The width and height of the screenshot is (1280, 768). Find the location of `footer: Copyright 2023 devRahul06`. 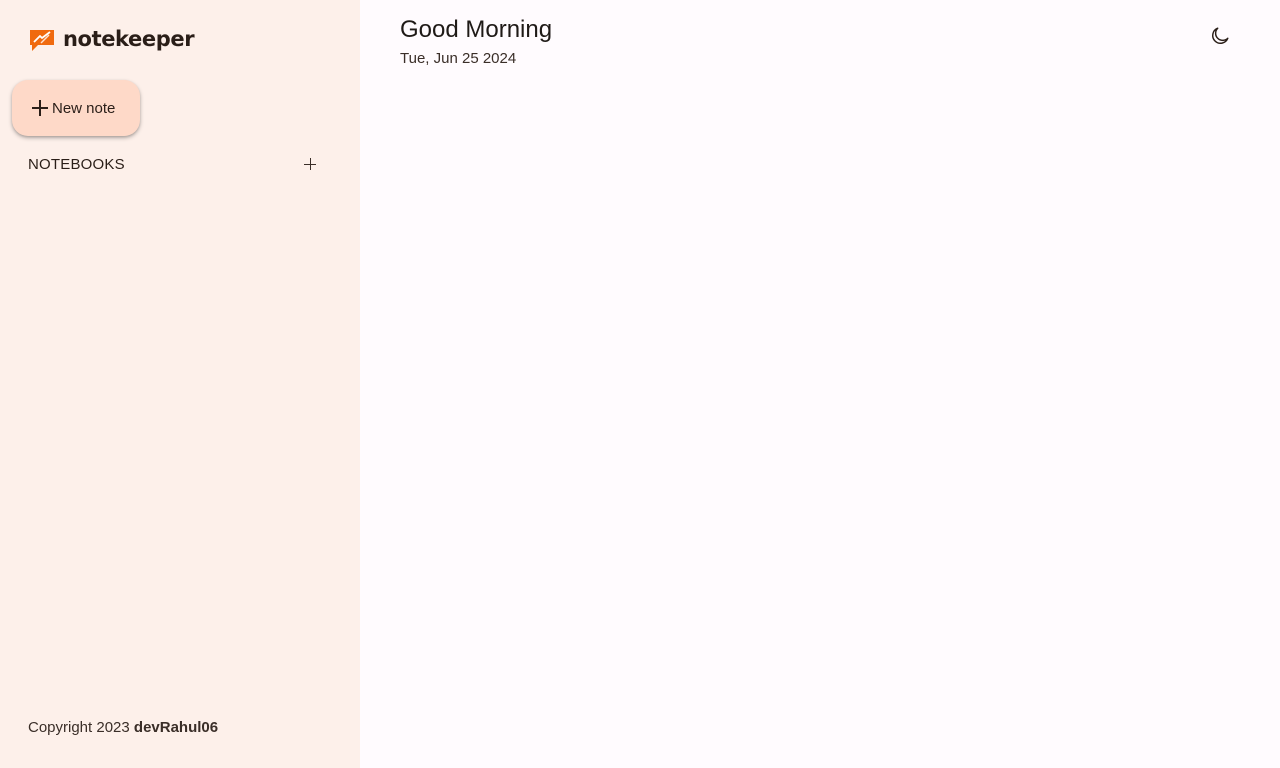

footer: Copyright 2023 devRahul06 is located at coordinates (123, 727).